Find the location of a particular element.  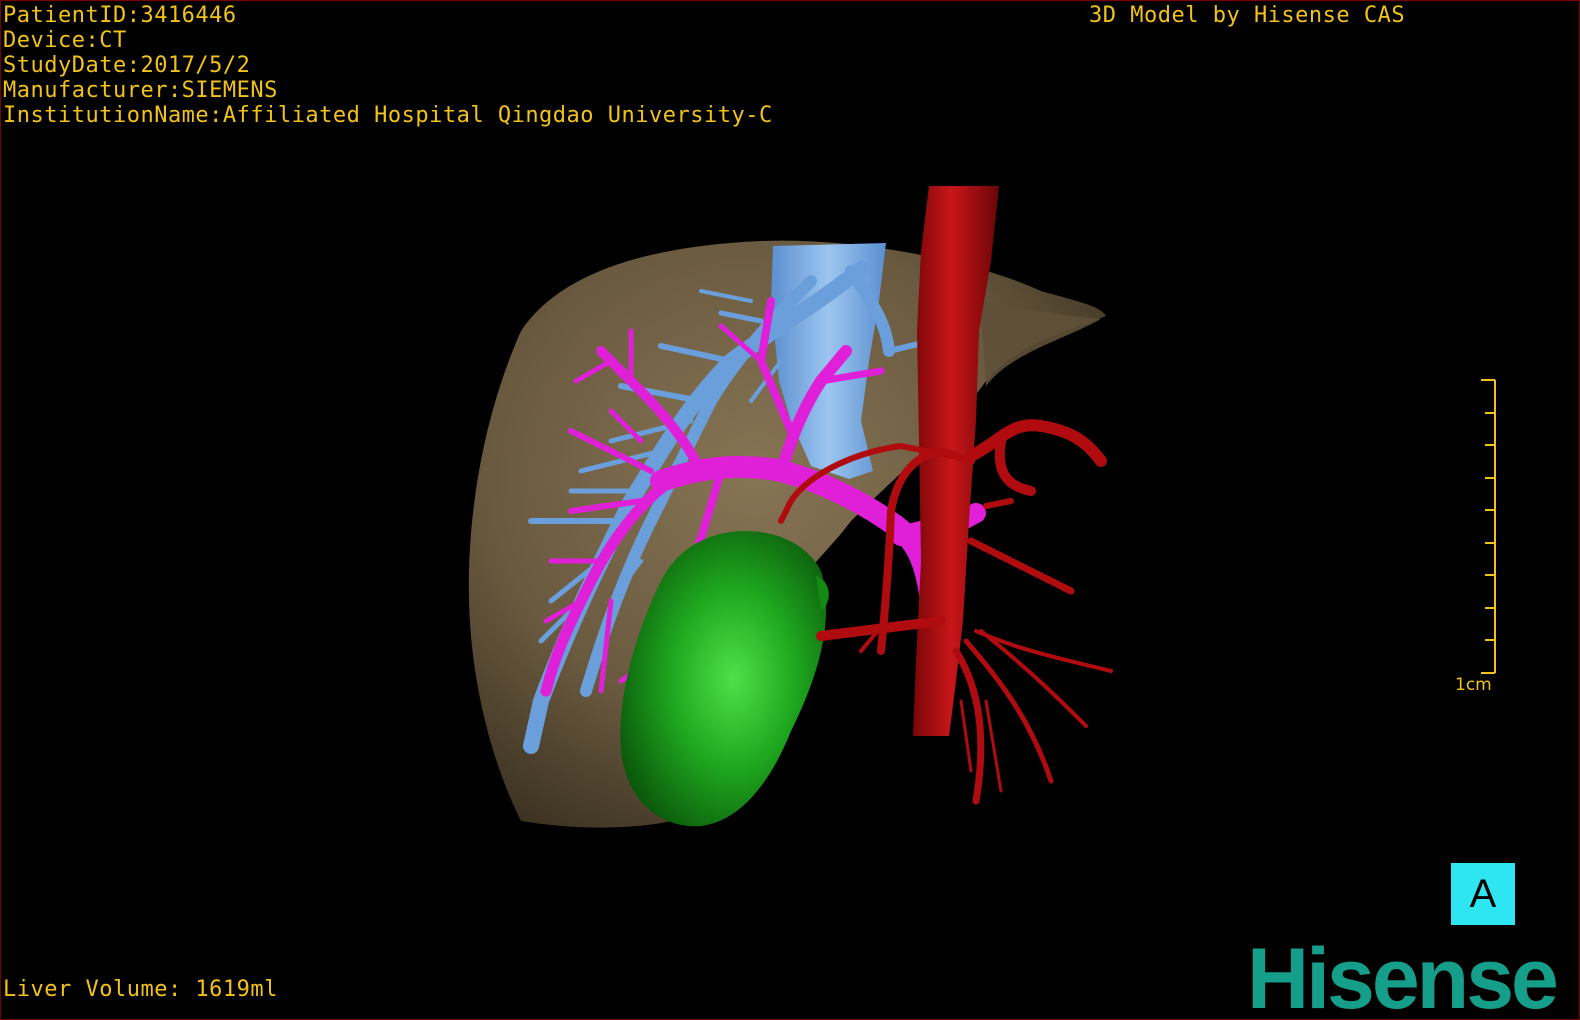

liver-volume: Liver Volume: 1619ml is located at coordinates (140, 989).